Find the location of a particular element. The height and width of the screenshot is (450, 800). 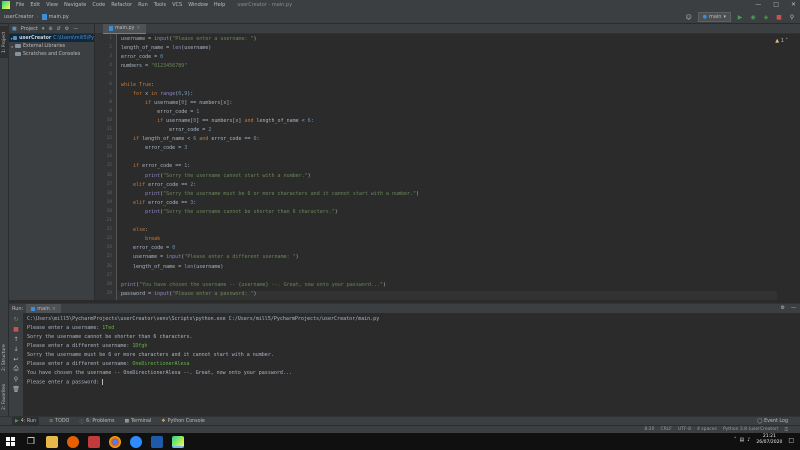

locate-icon: ⊕ is located at coordinates (50, 29).